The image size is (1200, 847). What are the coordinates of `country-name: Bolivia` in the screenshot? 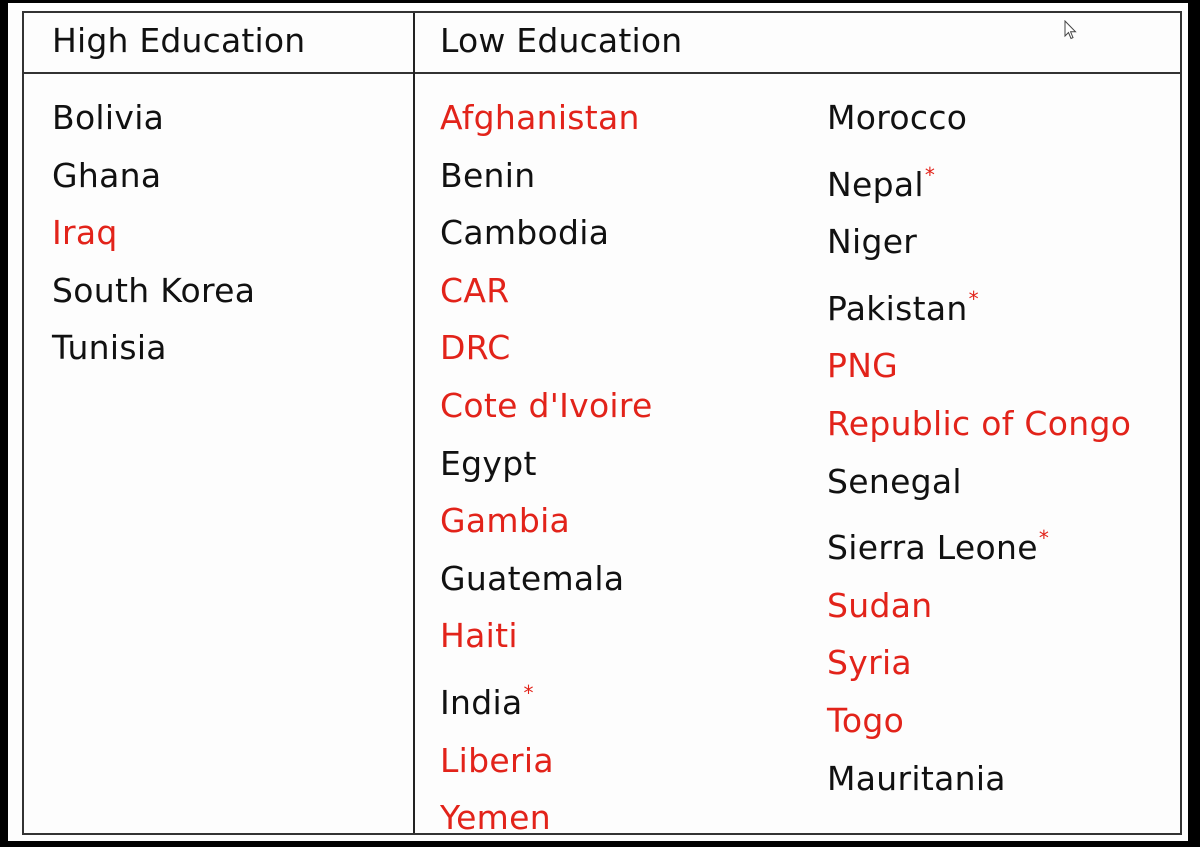 It's located at (108, 117).